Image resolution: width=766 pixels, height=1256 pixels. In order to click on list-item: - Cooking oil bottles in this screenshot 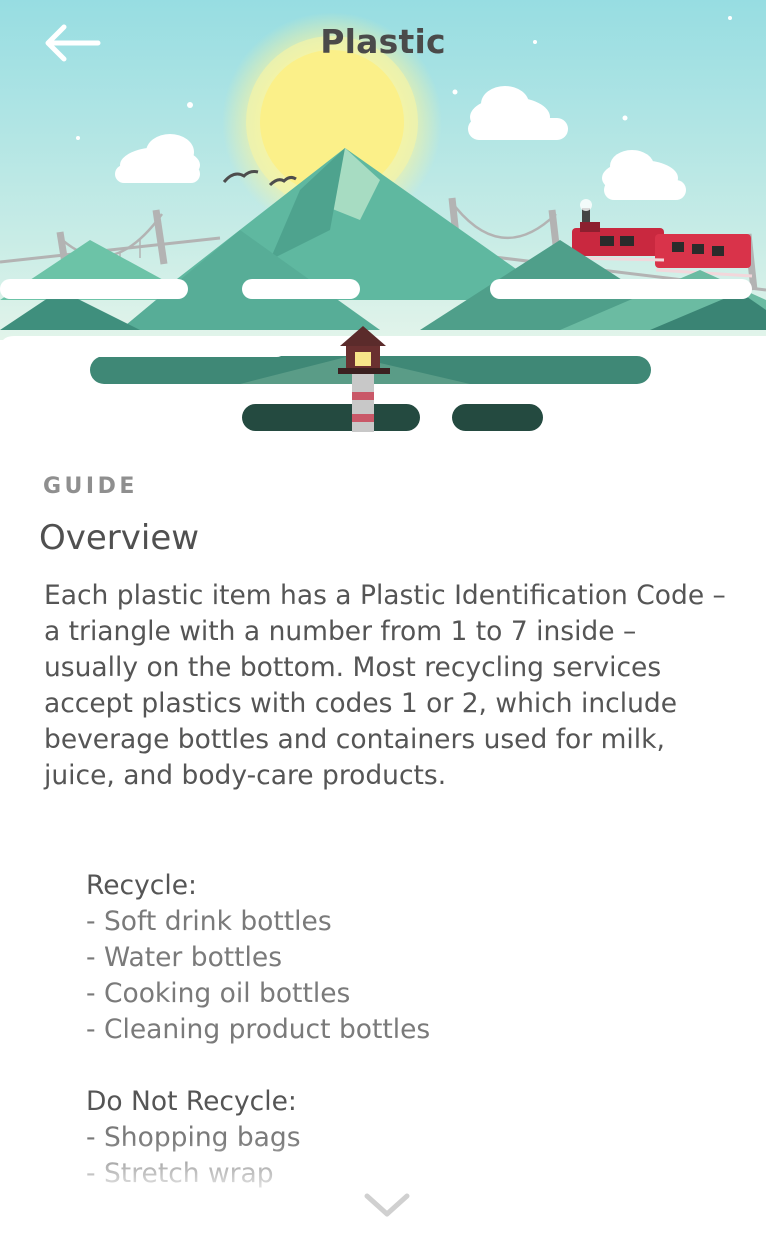, I will do `click(218, 993)`.